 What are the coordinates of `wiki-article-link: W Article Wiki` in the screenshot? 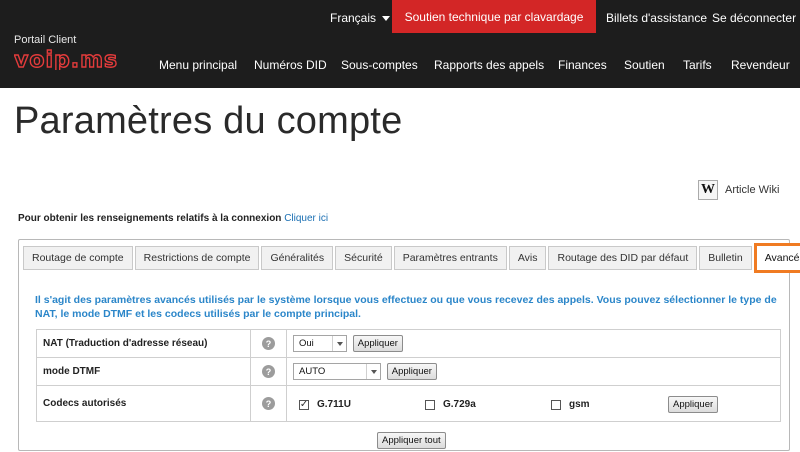 It's located at (738, 190).